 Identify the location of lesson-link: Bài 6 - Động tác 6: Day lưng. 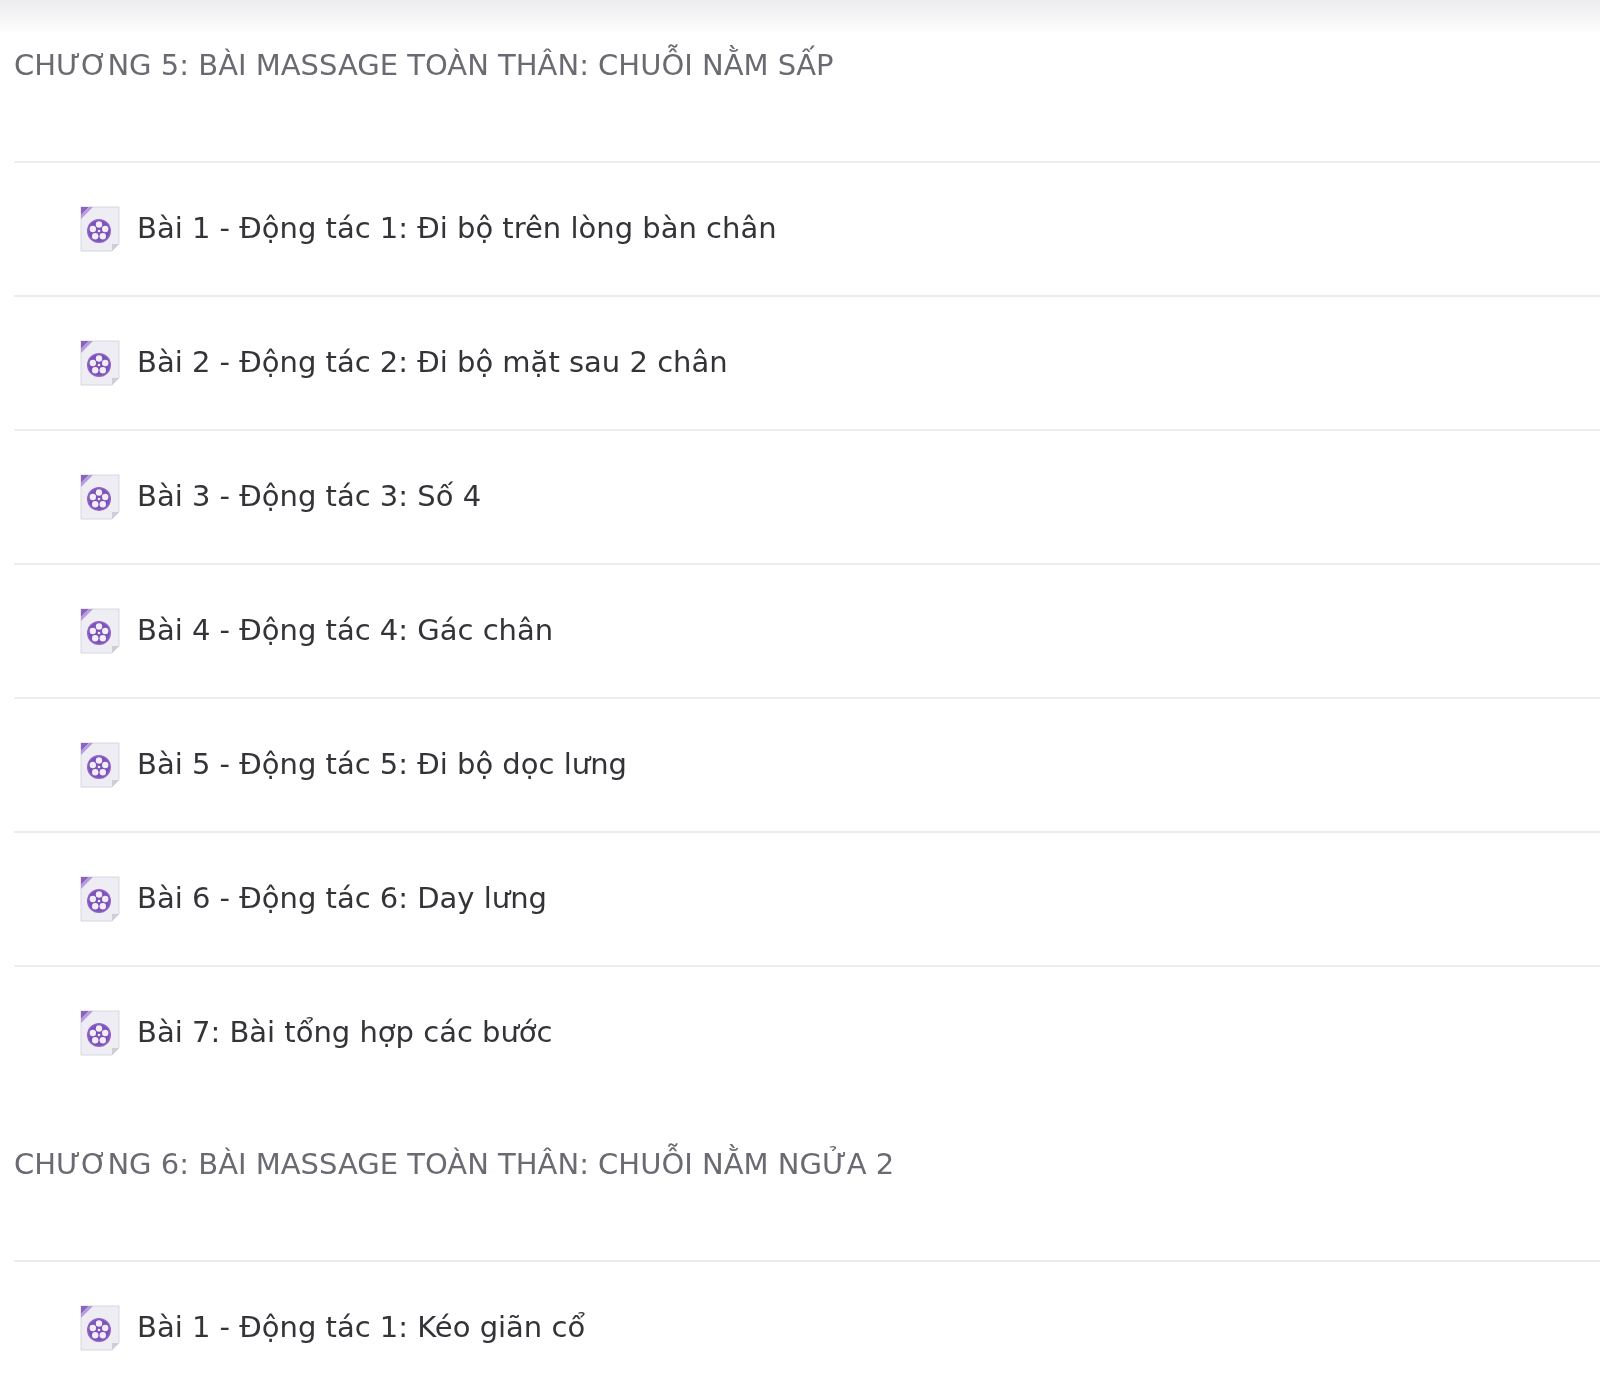
(342, 898).